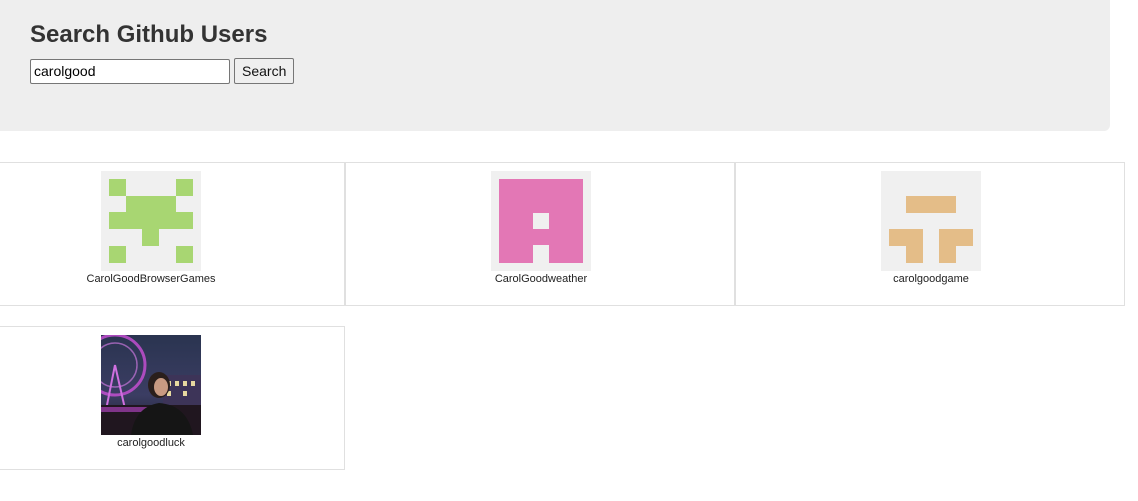  Describe the element at coordinates (151, 221) in the screenshot. I see `identicon-green-avatar` at that location.